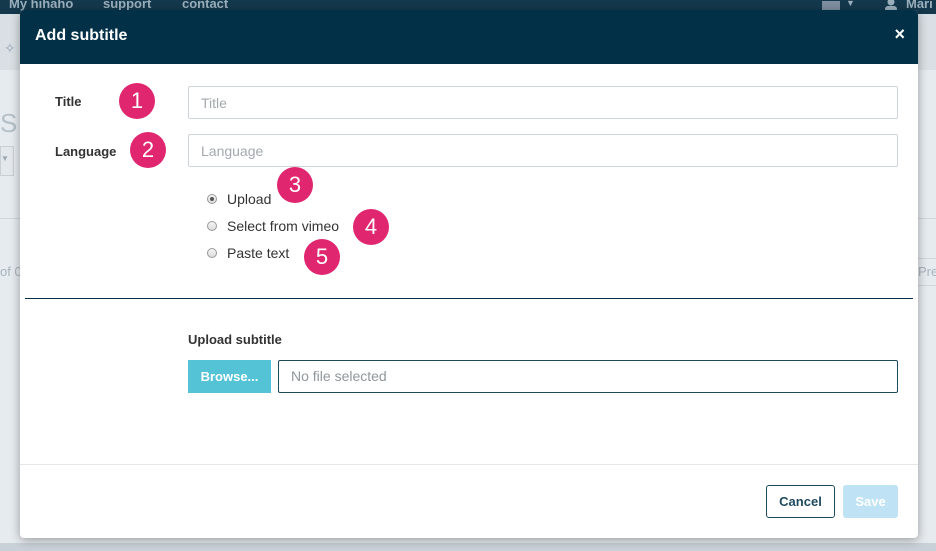 The height and width of the screenshot is (551, 936). What do you see at coordinates (543, 102) in the screenshot?
I see `title-input` at bounding box center [543, 102].